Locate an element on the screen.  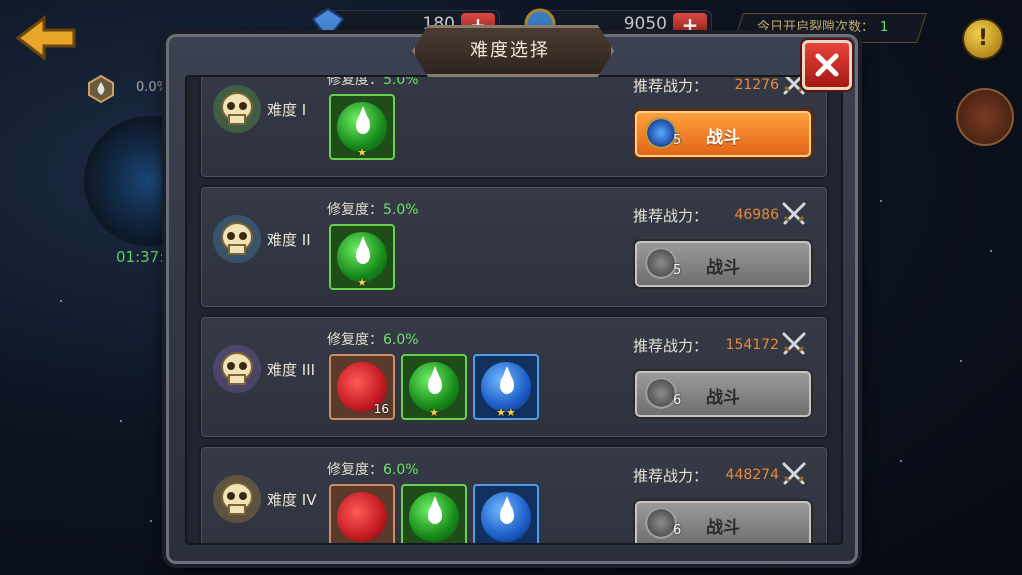
flame-gem-icon is located at coordinates (362, 517).